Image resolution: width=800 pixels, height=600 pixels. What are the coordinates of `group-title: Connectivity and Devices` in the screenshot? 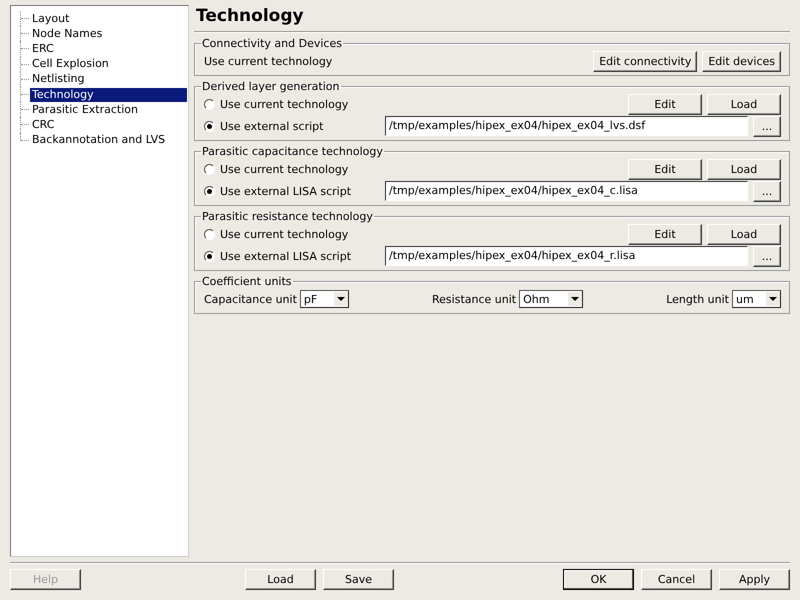 It's located at (272, 43).